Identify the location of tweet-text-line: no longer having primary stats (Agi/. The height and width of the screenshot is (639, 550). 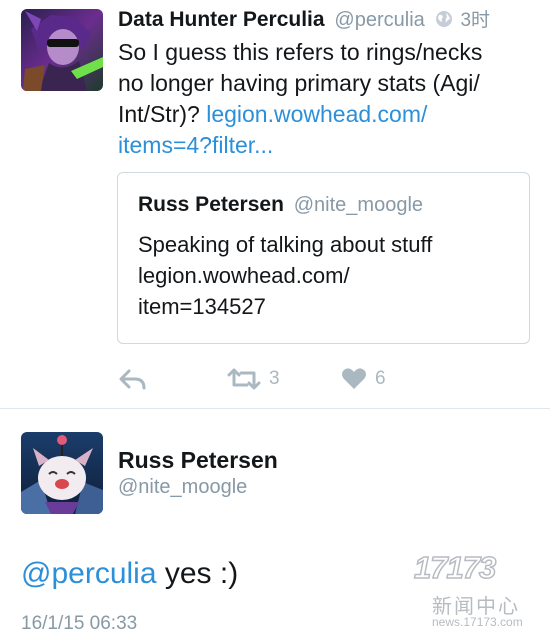
(299, 83).